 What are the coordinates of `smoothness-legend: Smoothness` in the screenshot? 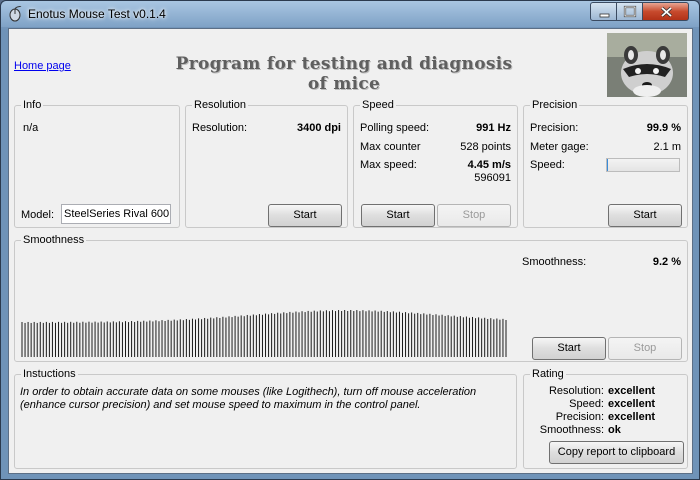 It's located at (54, 240).